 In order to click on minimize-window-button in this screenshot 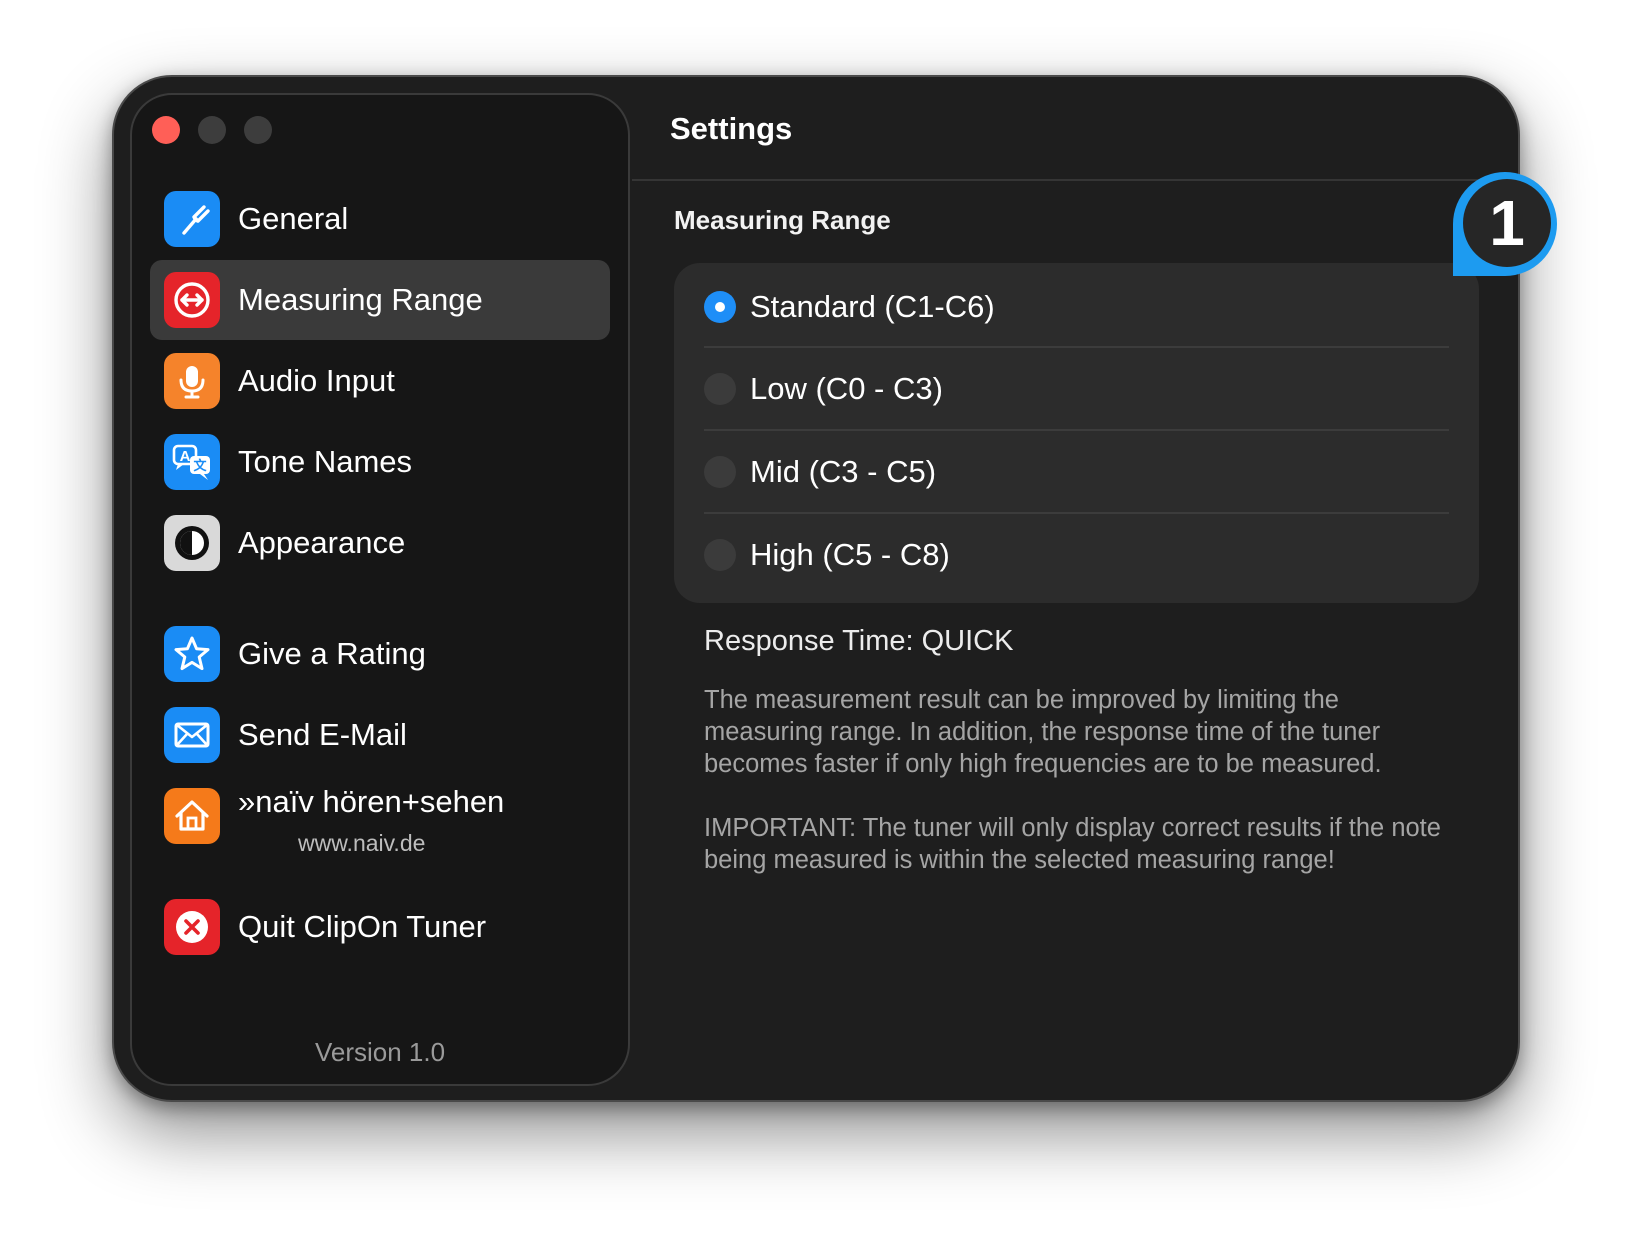, I will do `click(212, 130)`.